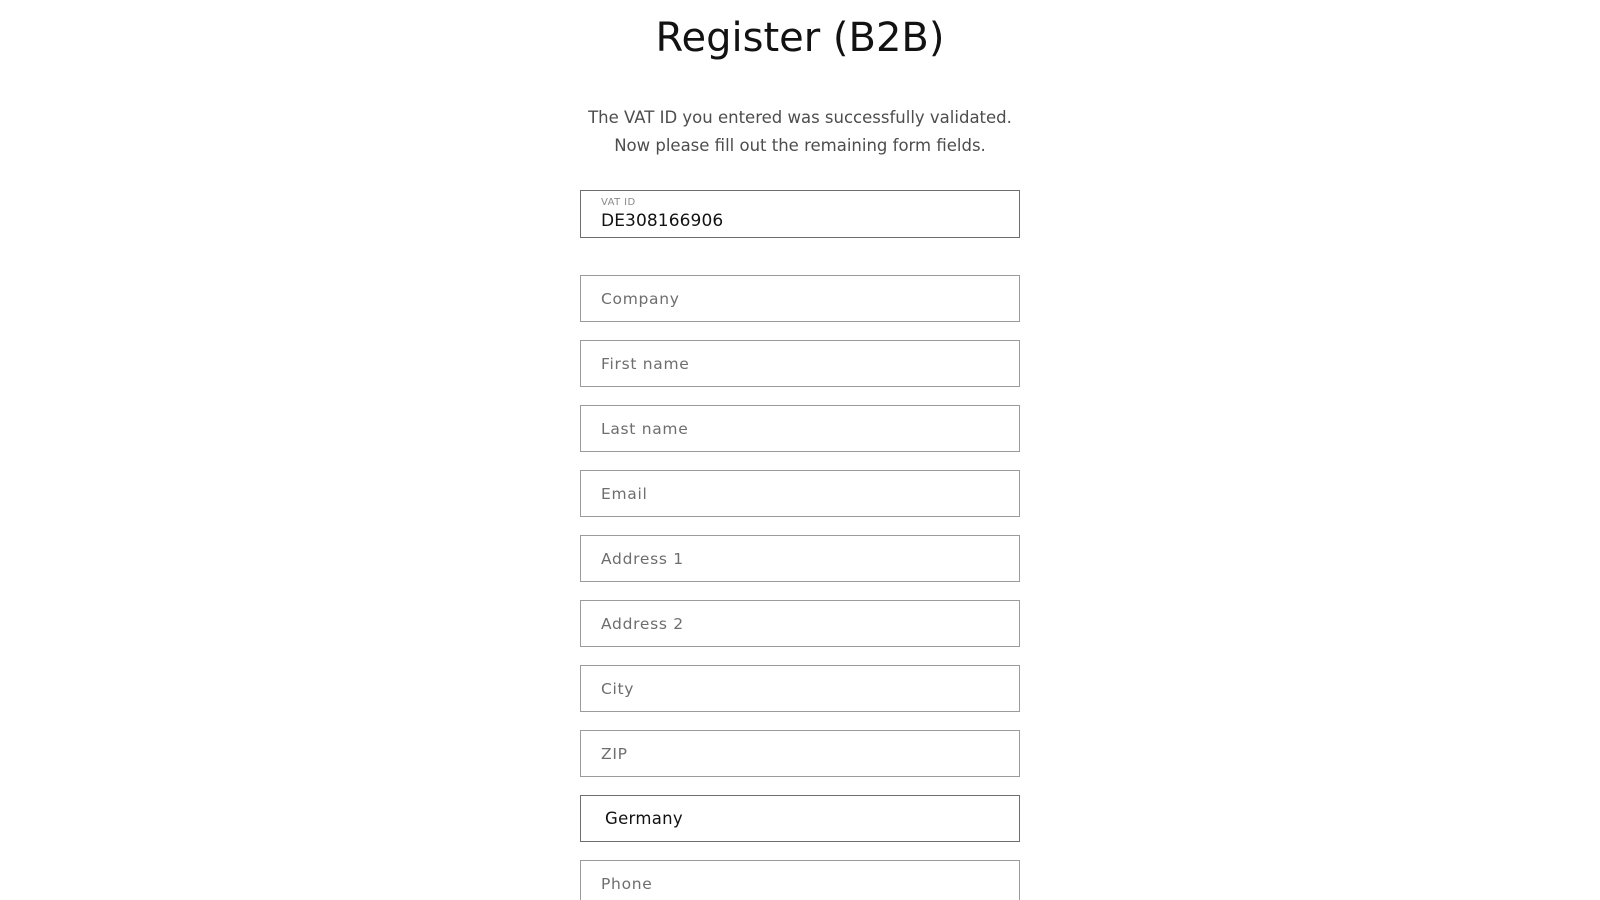  I want to click on vat-id-value: DE308166906, so click(662, 220).